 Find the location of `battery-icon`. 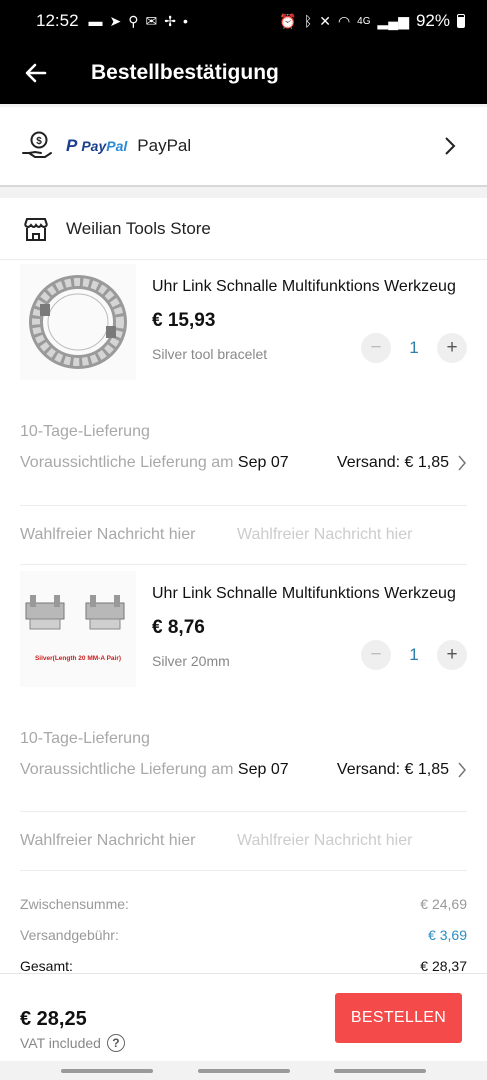

battery-icon is located at coordinates (461, 21).